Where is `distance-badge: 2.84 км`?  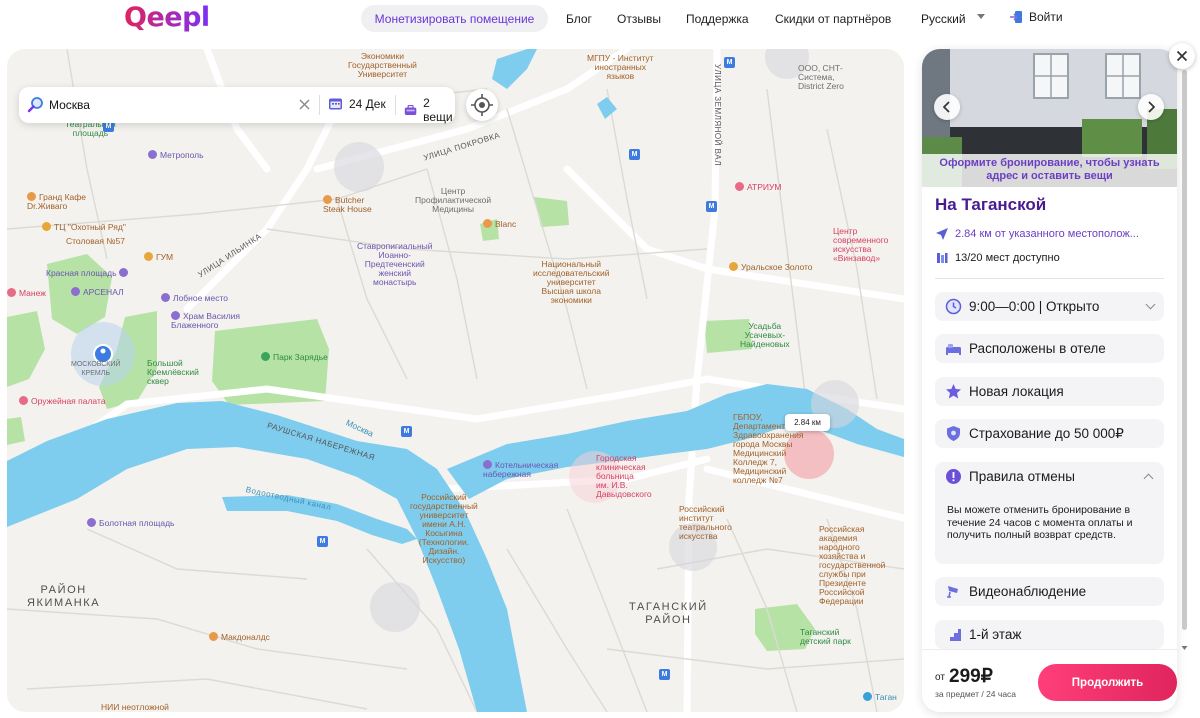 distance-badge: 2.84 км is located at coordinates (807, 422).